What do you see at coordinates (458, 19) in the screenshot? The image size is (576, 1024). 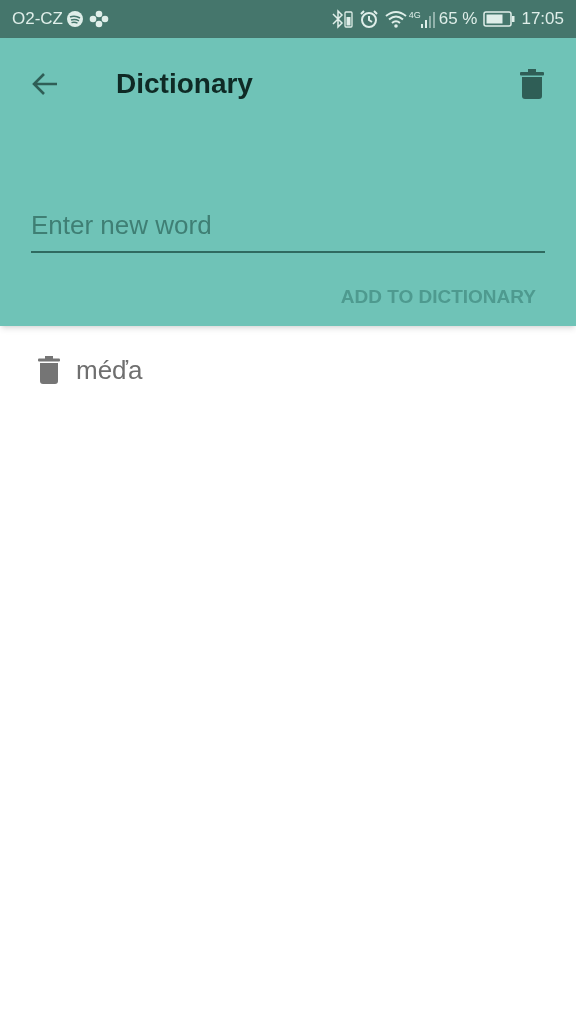 I see `battery-percent: 65 %` at bounding box center [458, 19].